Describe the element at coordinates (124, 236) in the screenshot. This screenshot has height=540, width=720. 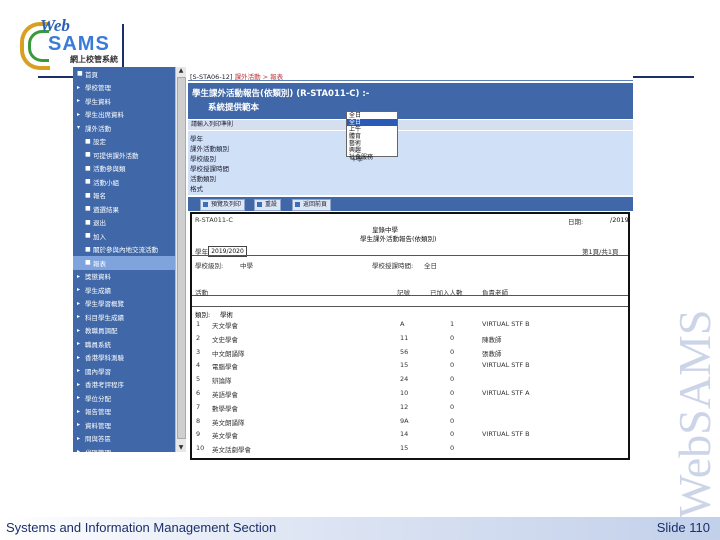
I see `sidebar-item: ■ 加入` at that location.